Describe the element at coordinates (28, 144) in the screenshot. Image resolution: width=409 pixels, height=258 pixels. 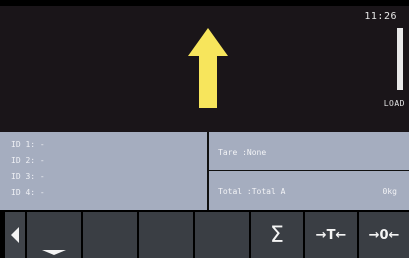
I see `id-line-1: ID 1: -` at that location.